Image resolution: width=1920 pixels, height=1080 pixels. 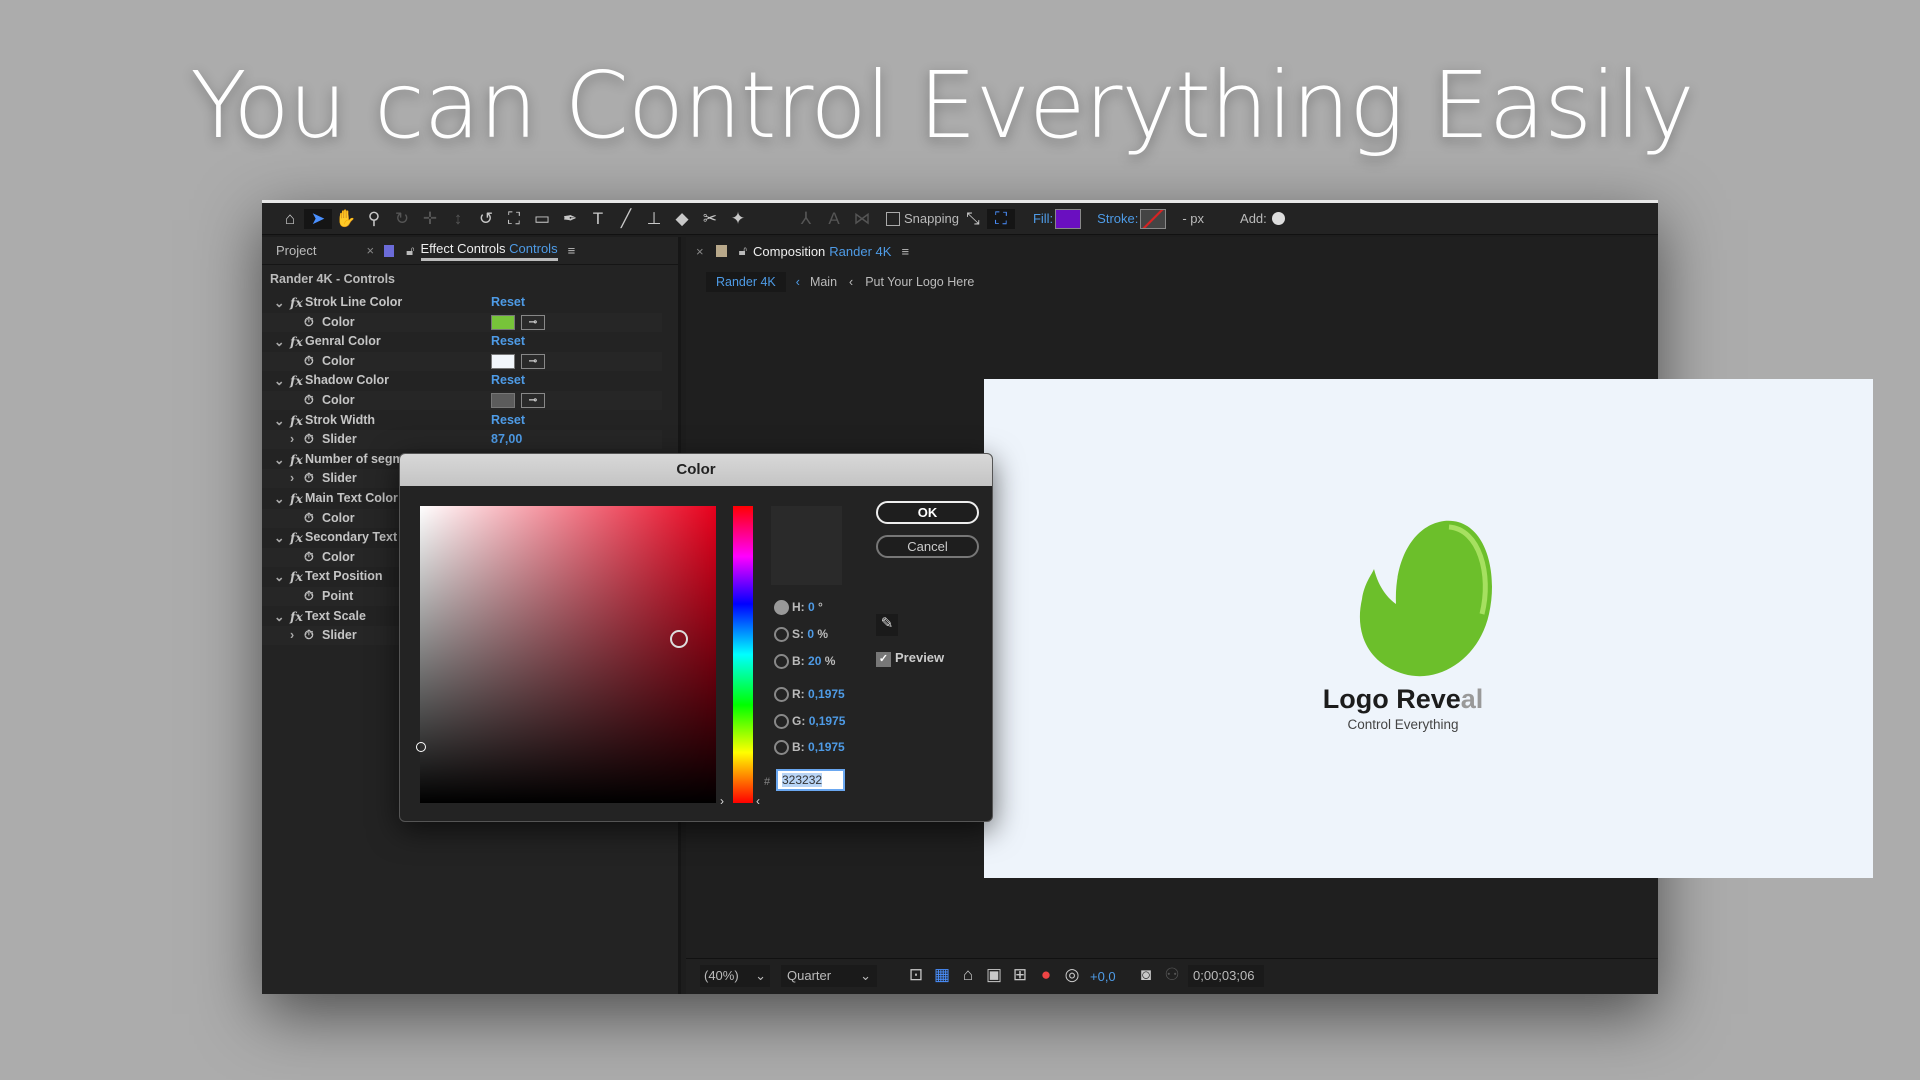 I want to click on rotate-tool-icon: ↺, so click(x=486, y=219).